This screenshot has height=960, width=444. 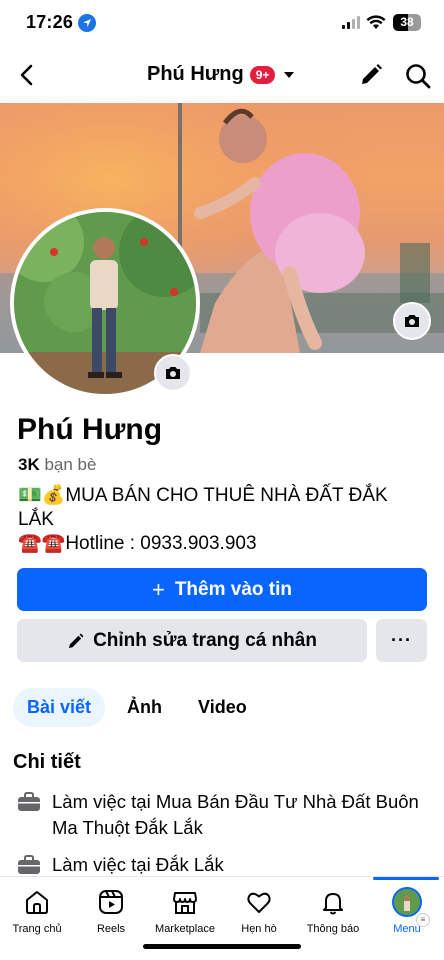 What do you see at coordinates (289, 74) in the screenshot?
I see `caret-down-icon` at bounding box center [289, 74].